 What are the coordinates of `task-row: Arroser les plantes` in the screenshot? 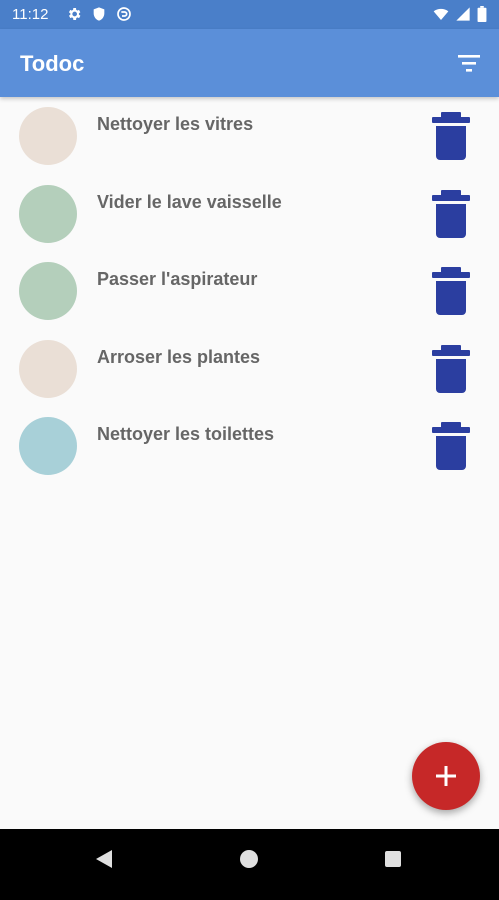 It's located at (249, 369).